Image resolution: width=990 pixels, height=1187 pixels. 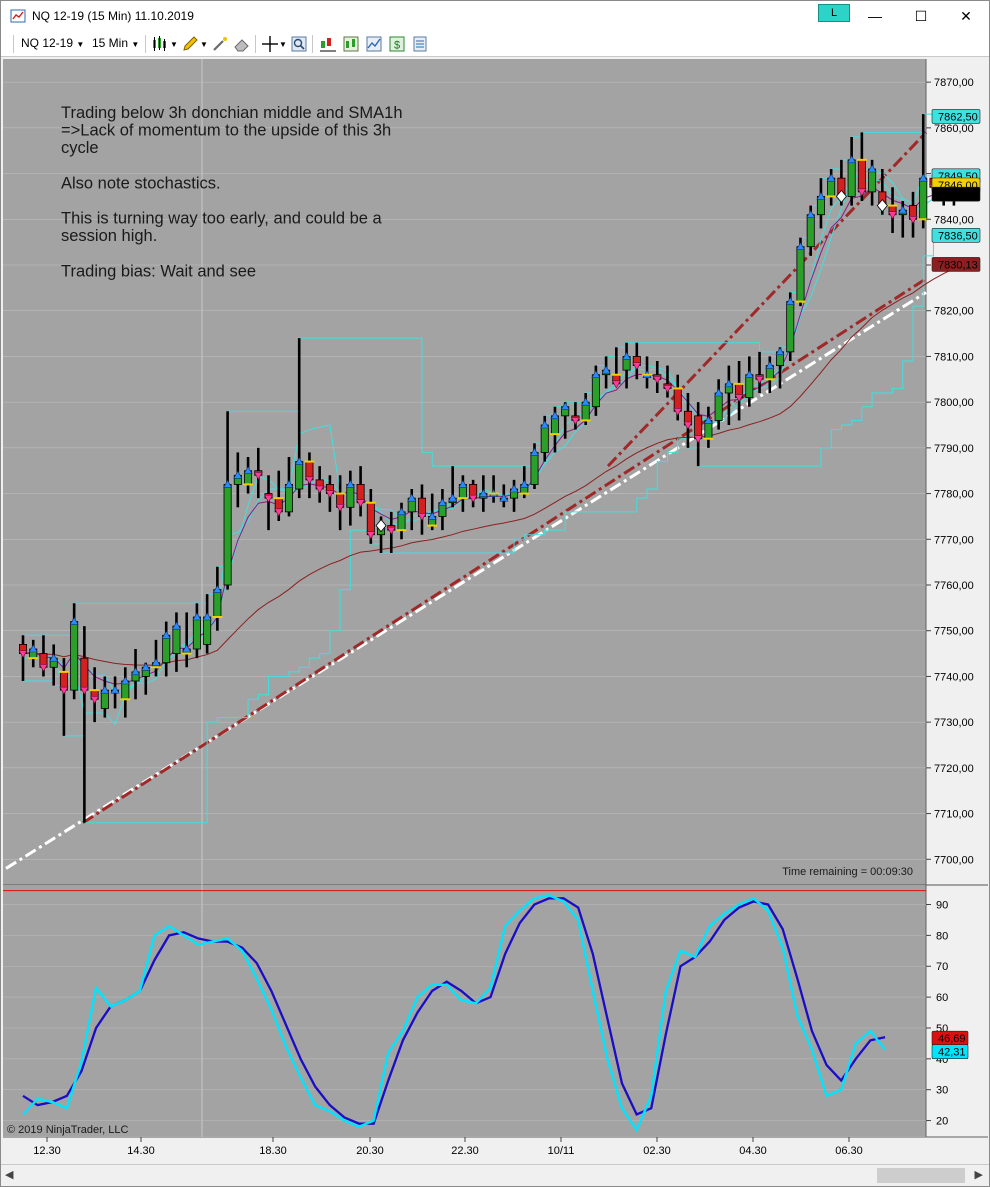 I want to click on title-bar: NQ 12-19 (15 Min) 11.10.2019 L — ☐ ✕, so click(x=495, y=16).